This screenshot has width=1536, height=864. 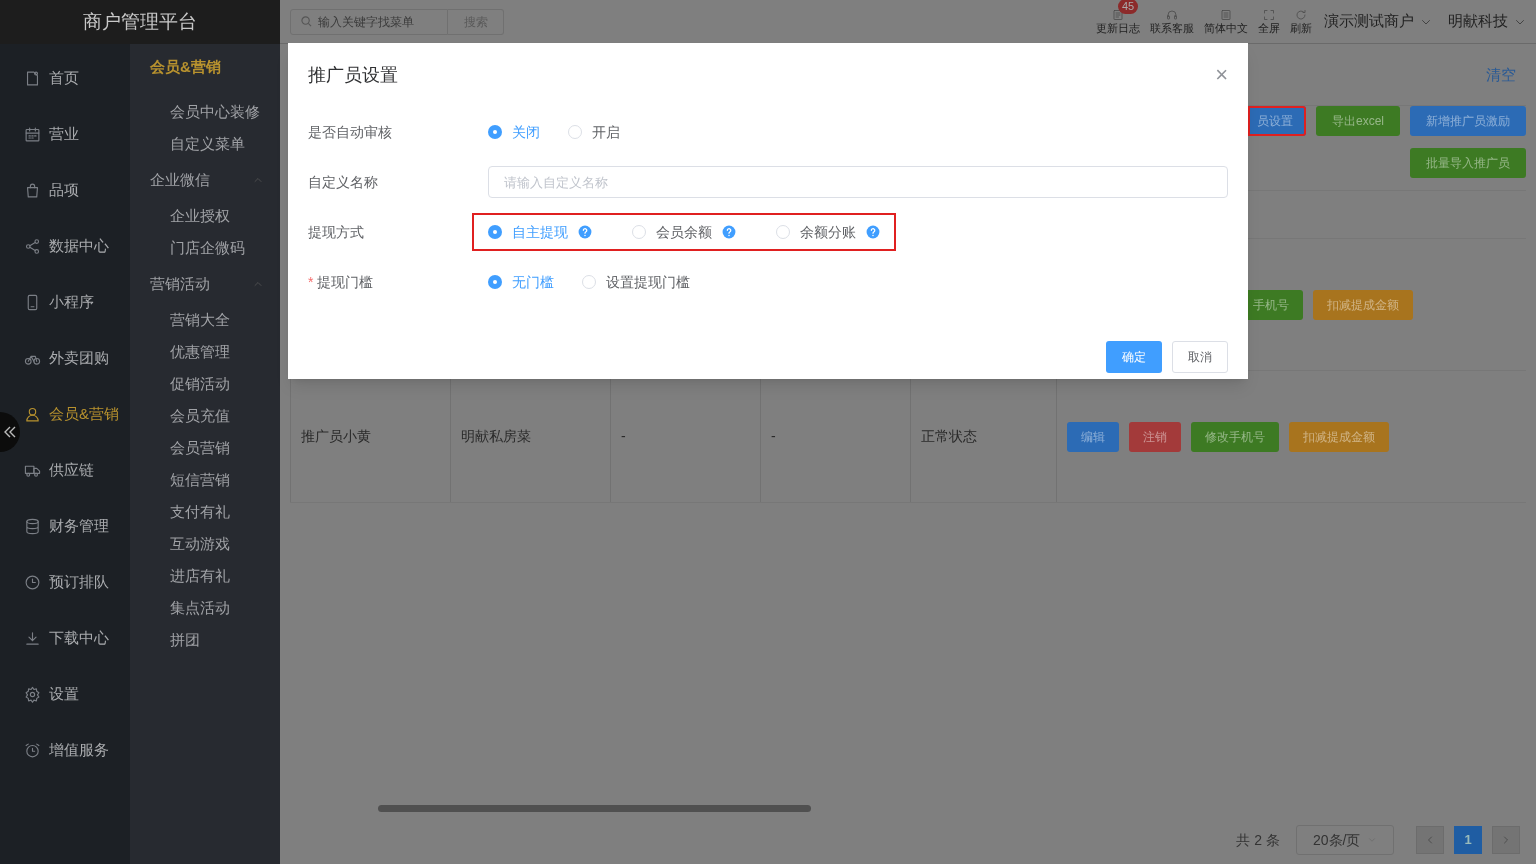 What do you see at coordinates (76, 190) in the screenshot?
I see `nav-item: 品项` at bounding box center [76, 190].